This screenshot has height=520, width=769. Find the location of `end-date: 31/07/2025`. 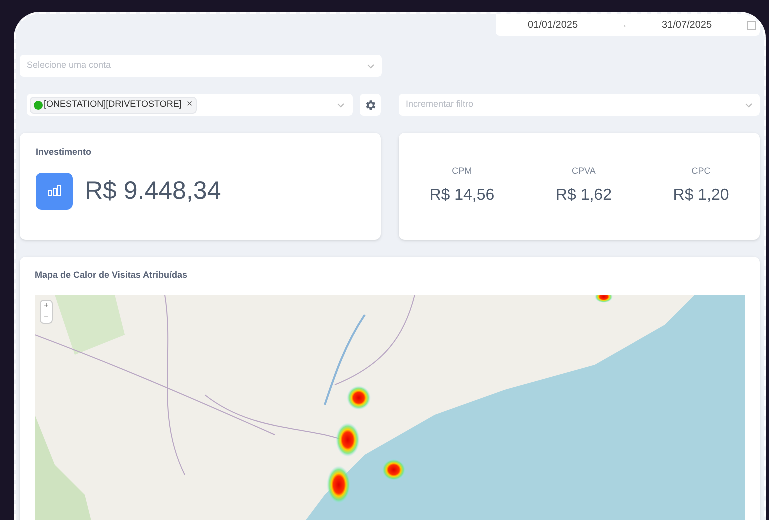

end-date: 31/07/2025 is located at coordinates (688, 25).